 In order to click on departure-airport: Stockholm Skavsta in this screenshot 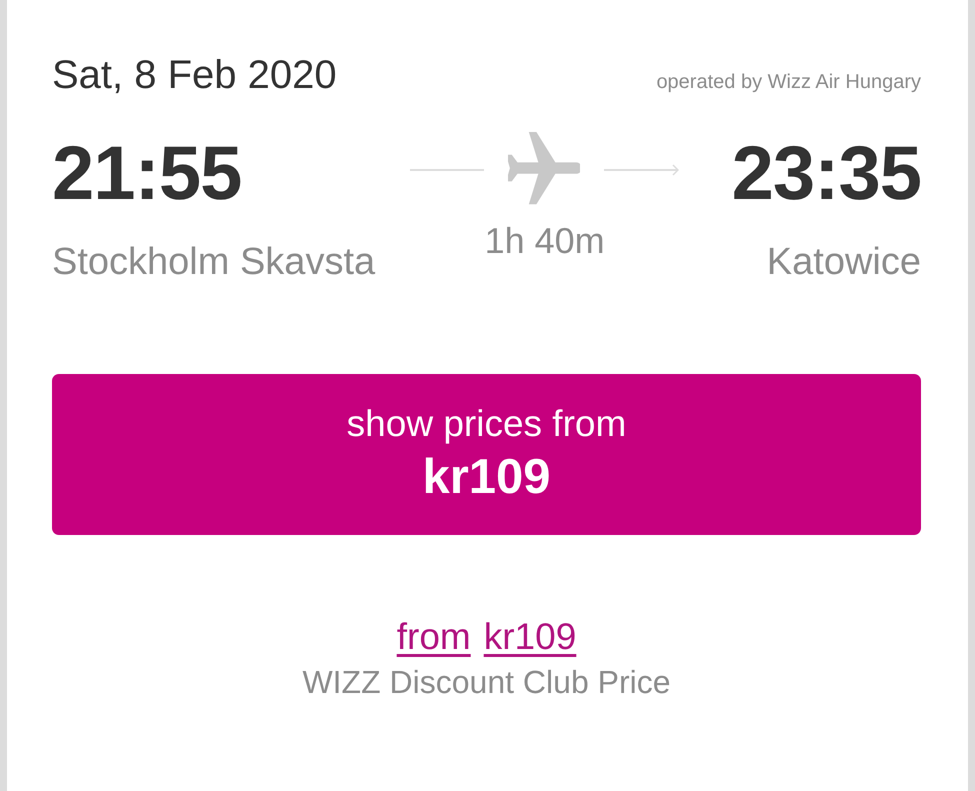, I will do `click(214, 262)`.